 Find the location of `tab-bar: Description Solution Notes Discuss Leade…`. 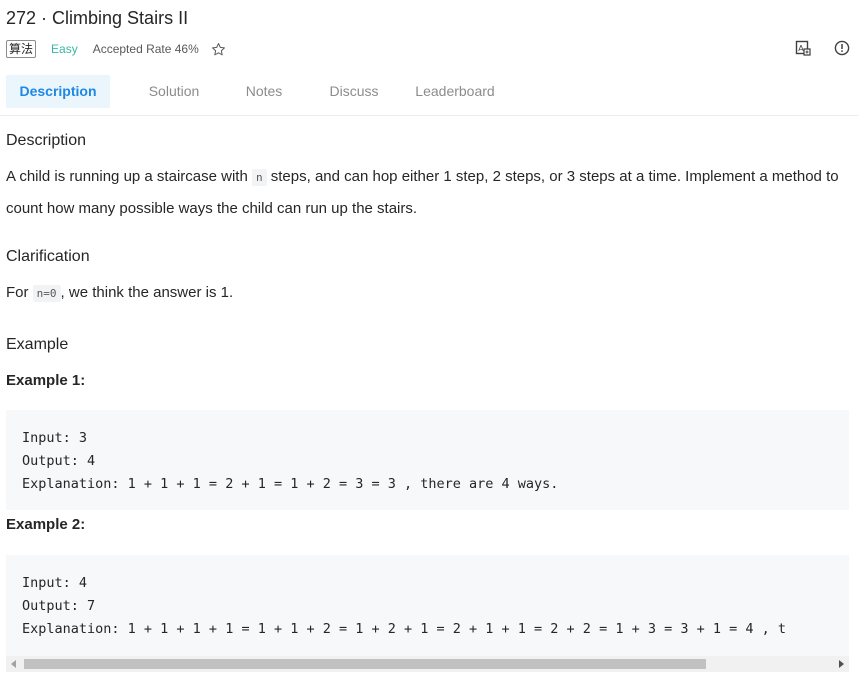

tab-bar: Description Solution Notes Discuss Leade… is located at coordinates (256, 91).